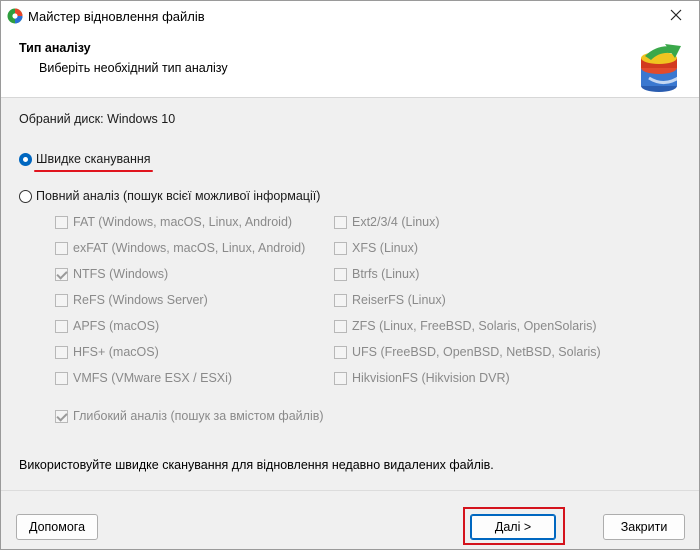 Image resolution: width=700 pixels, height=550 pixels. Describe the element at coordinates (116, 352) in the screenshot. I see `fs-label: HFS+ (macOS)` at that location.